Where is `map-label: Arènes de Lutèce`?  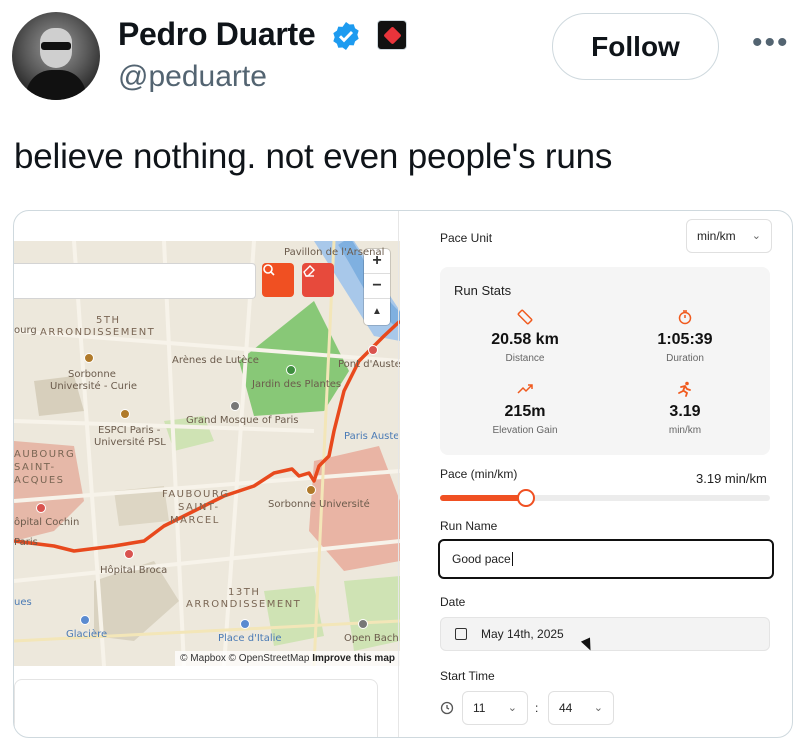
map-label: Arènes de Lutèce is located at coordinates (215, 360).